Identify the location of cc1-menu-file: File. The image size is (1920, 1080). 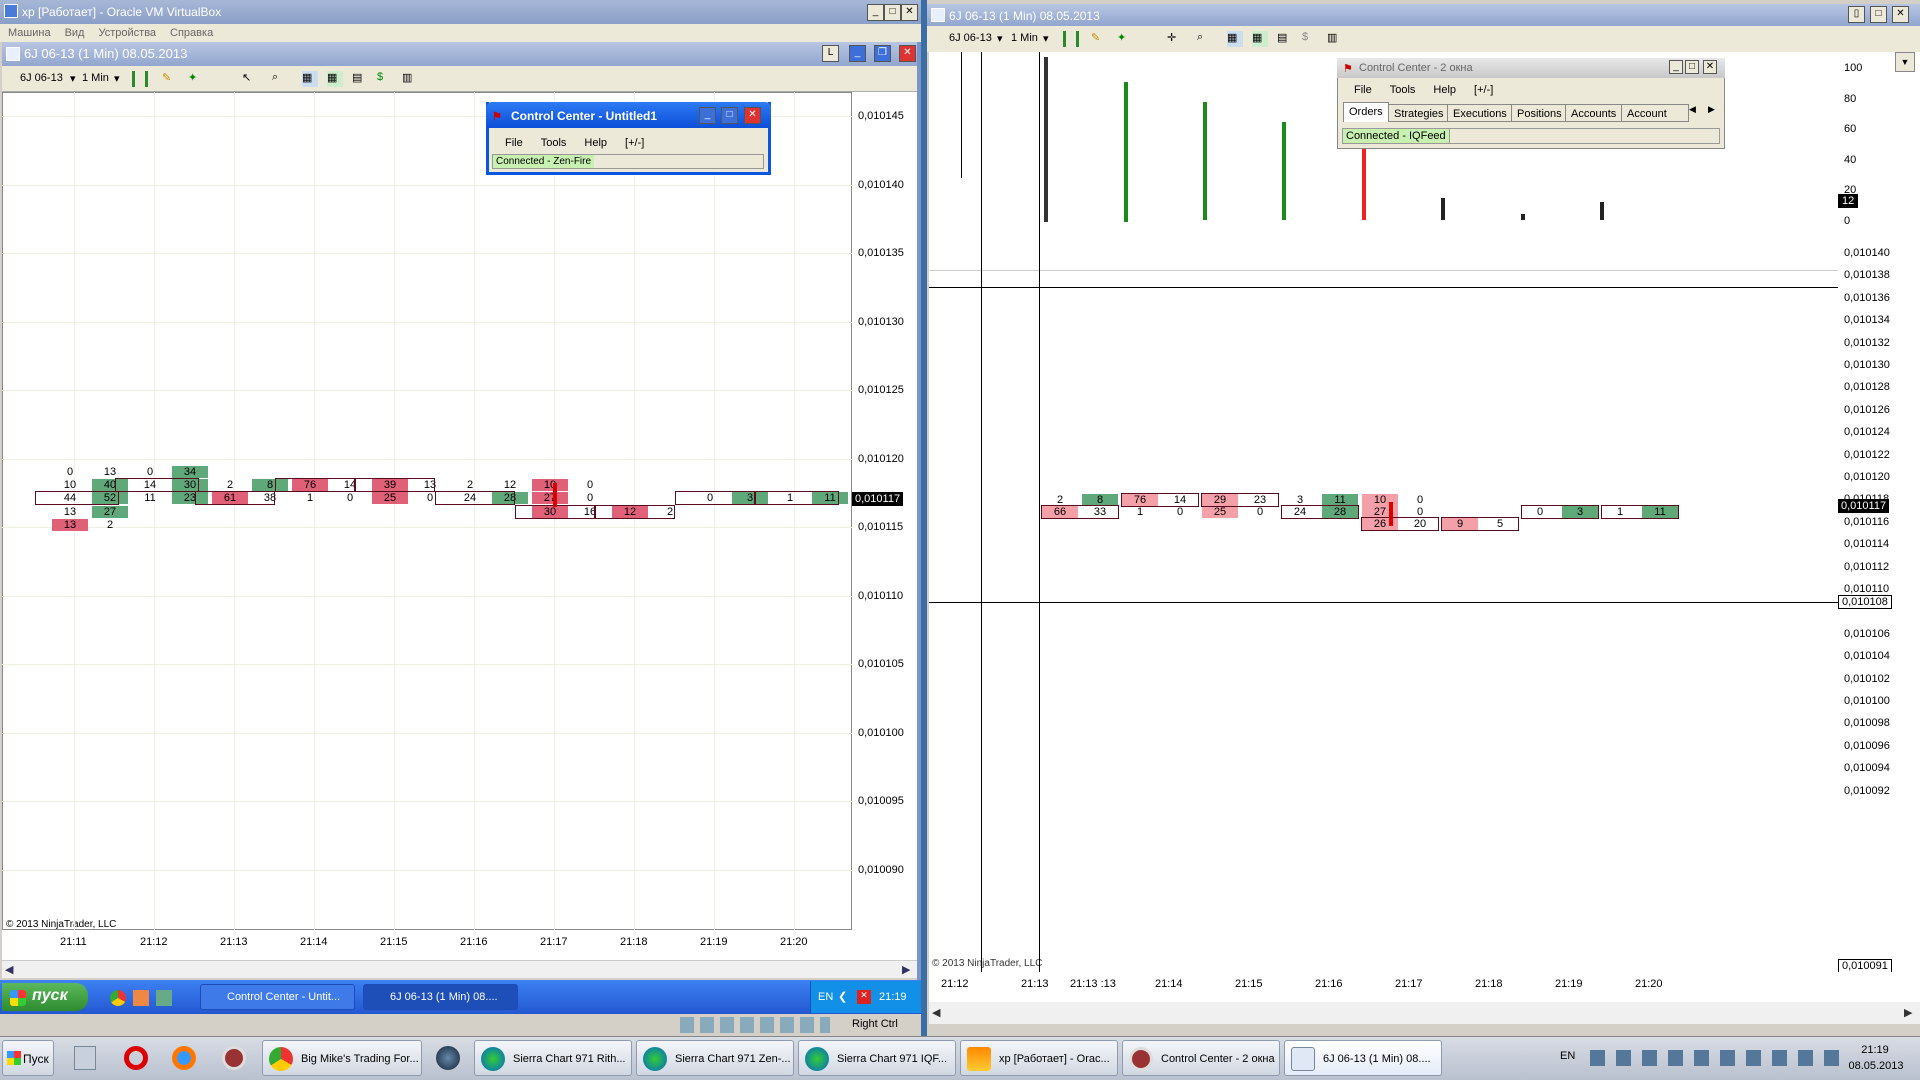
(514, 143).